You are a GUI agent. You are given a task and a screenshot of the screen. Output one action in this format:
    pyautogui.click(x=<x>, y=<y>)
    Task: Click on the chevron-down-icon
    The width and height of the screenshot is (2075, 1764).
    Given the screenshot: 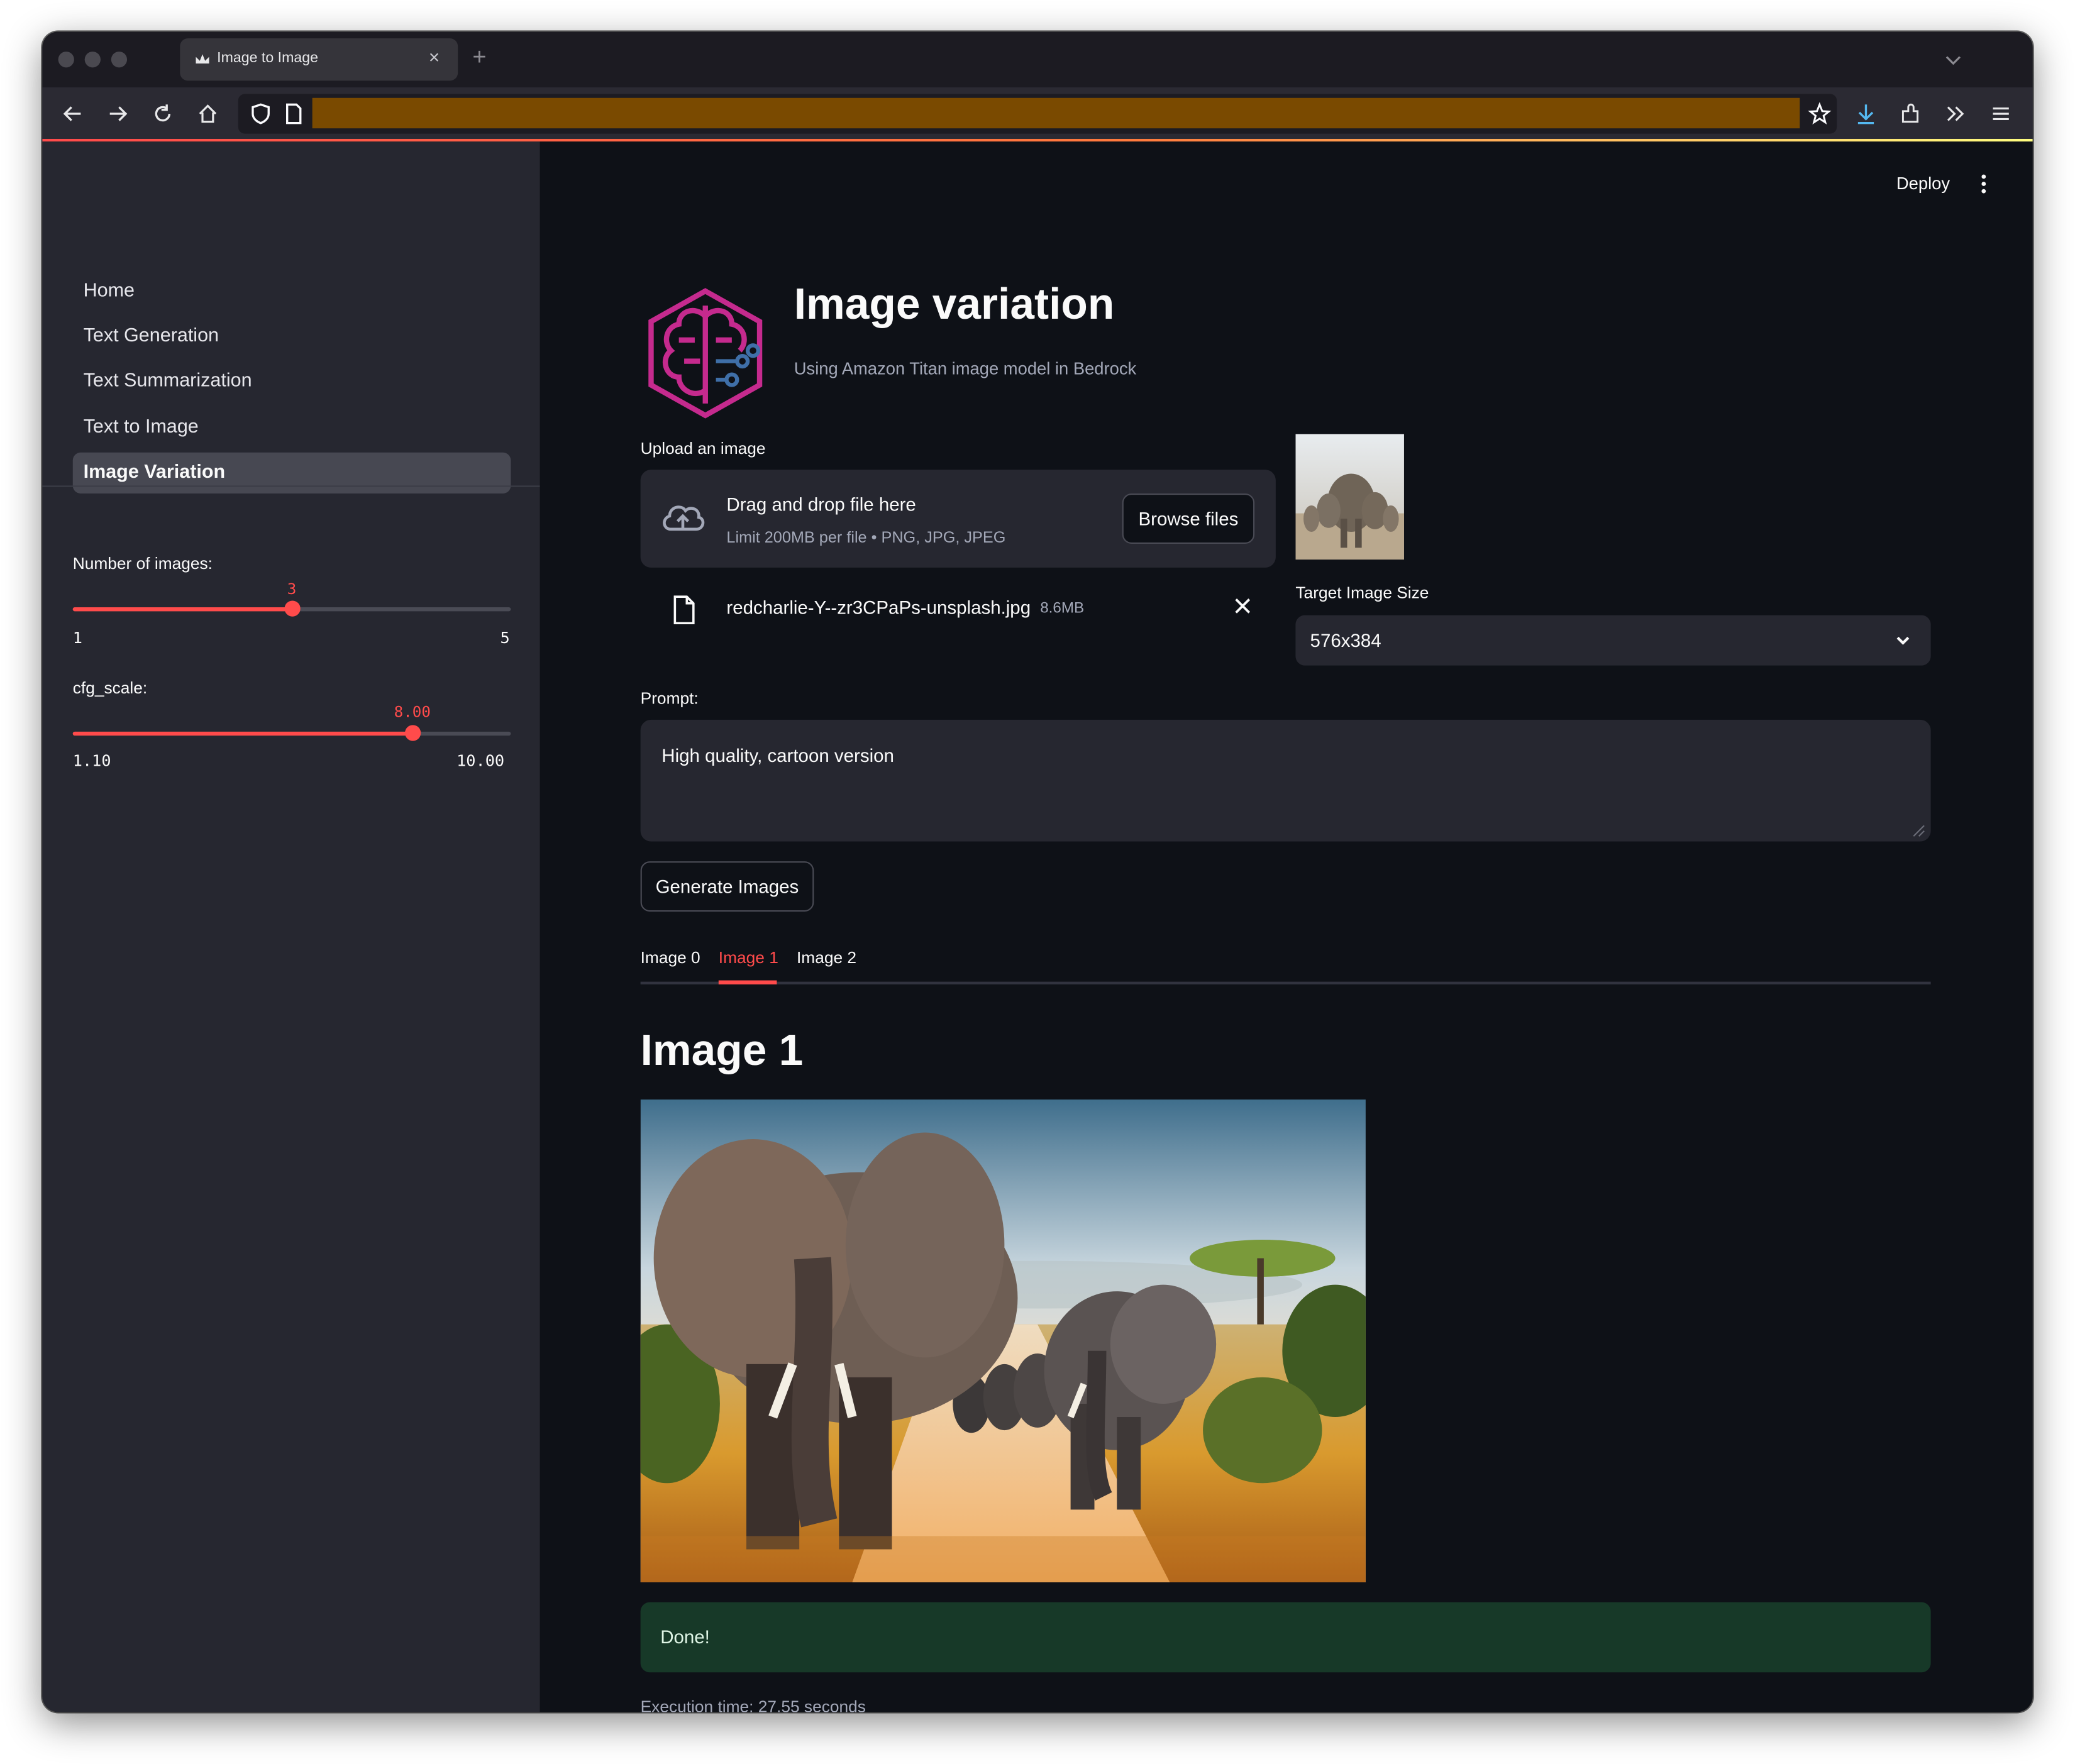 What is the action you would take?
    pyautogui.click(x=1903, y=640)
    